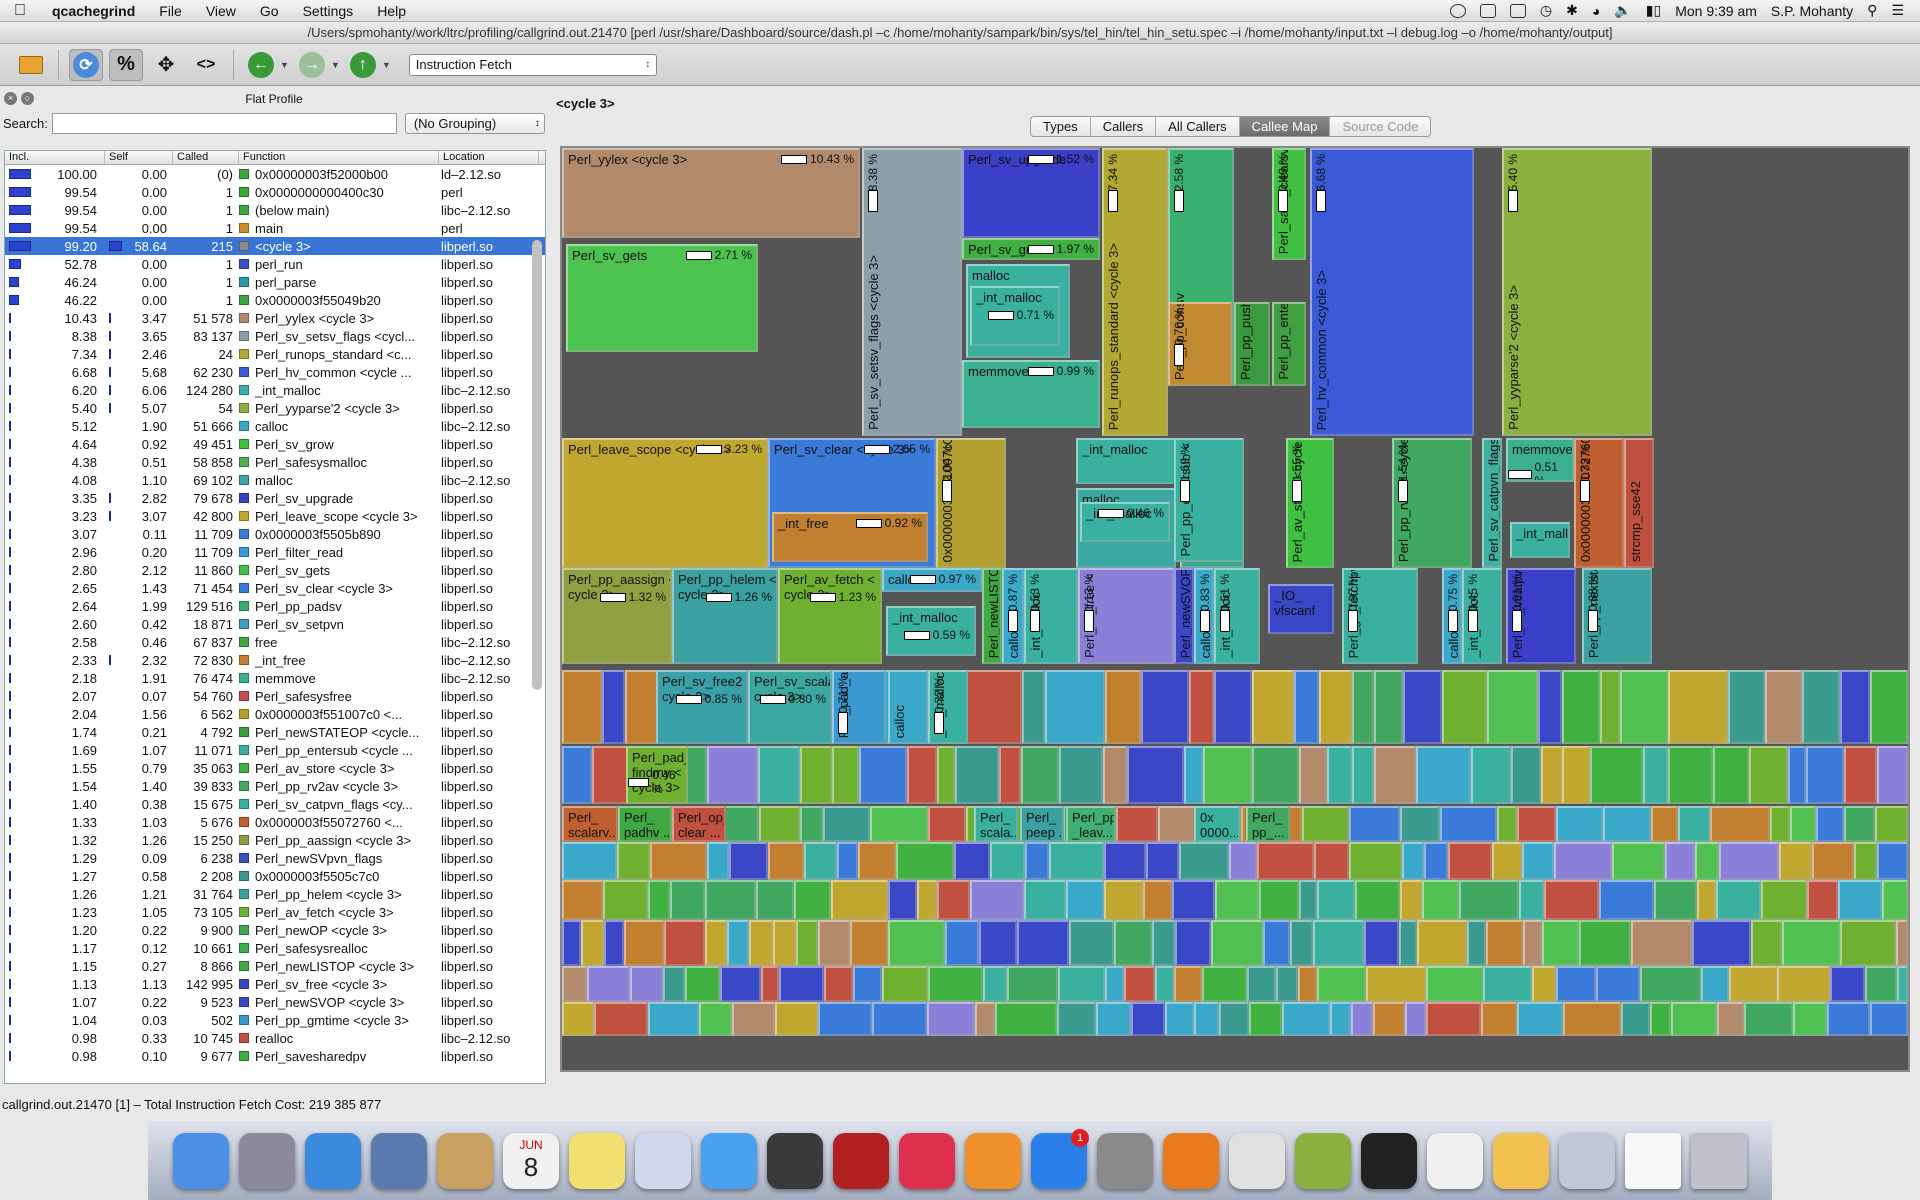  Describe the element at coordinates (993, 1160) in the screenshot. I see `dock-ibooks-icon` at that location.